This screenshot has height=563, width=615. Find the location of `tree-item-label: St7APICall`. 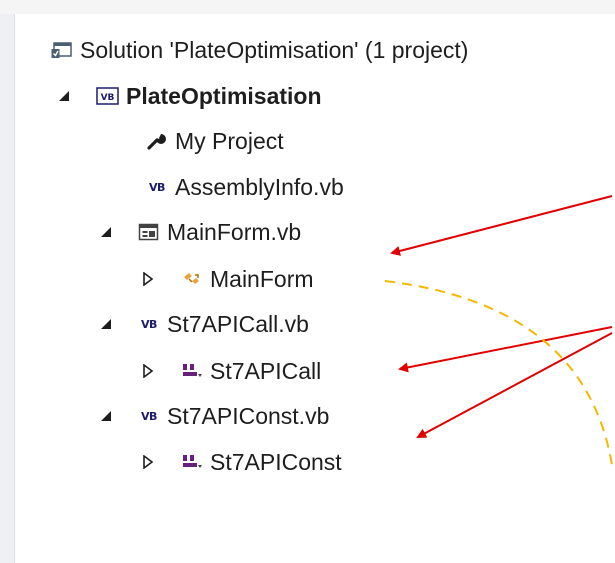

tree-item-label: St7APICall is located at coordinates (266, 370).